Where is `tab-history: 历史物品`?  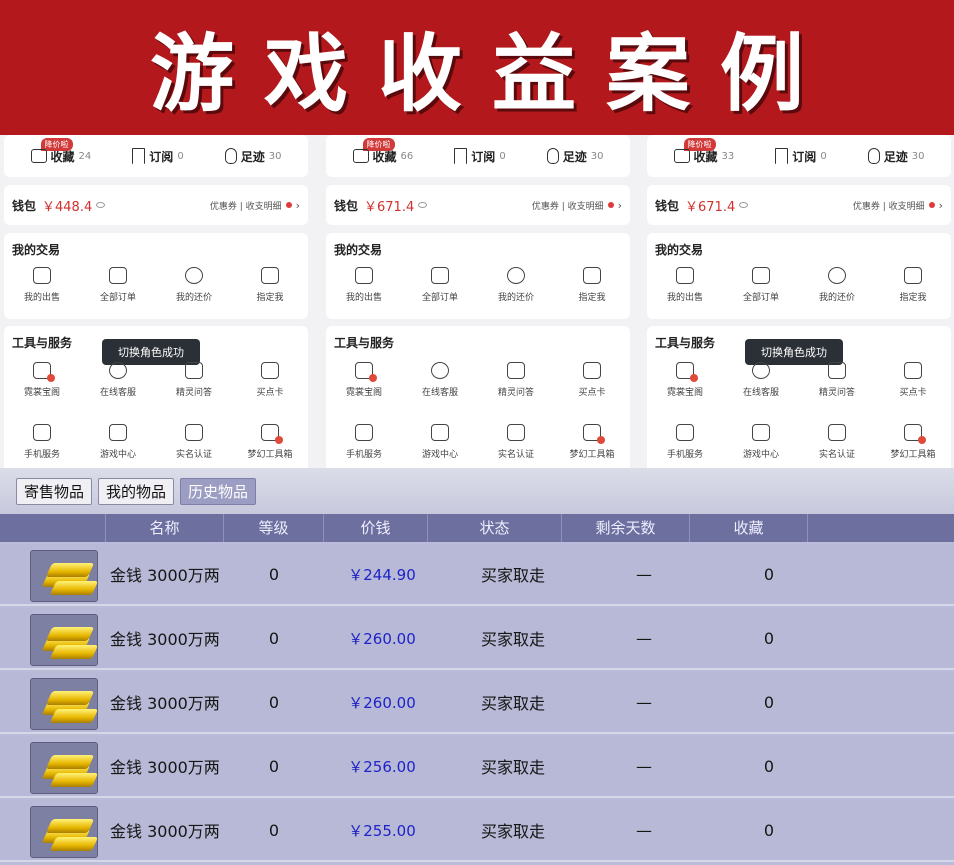 tab-history: 历史物品 is located at coordinates (218, 491).